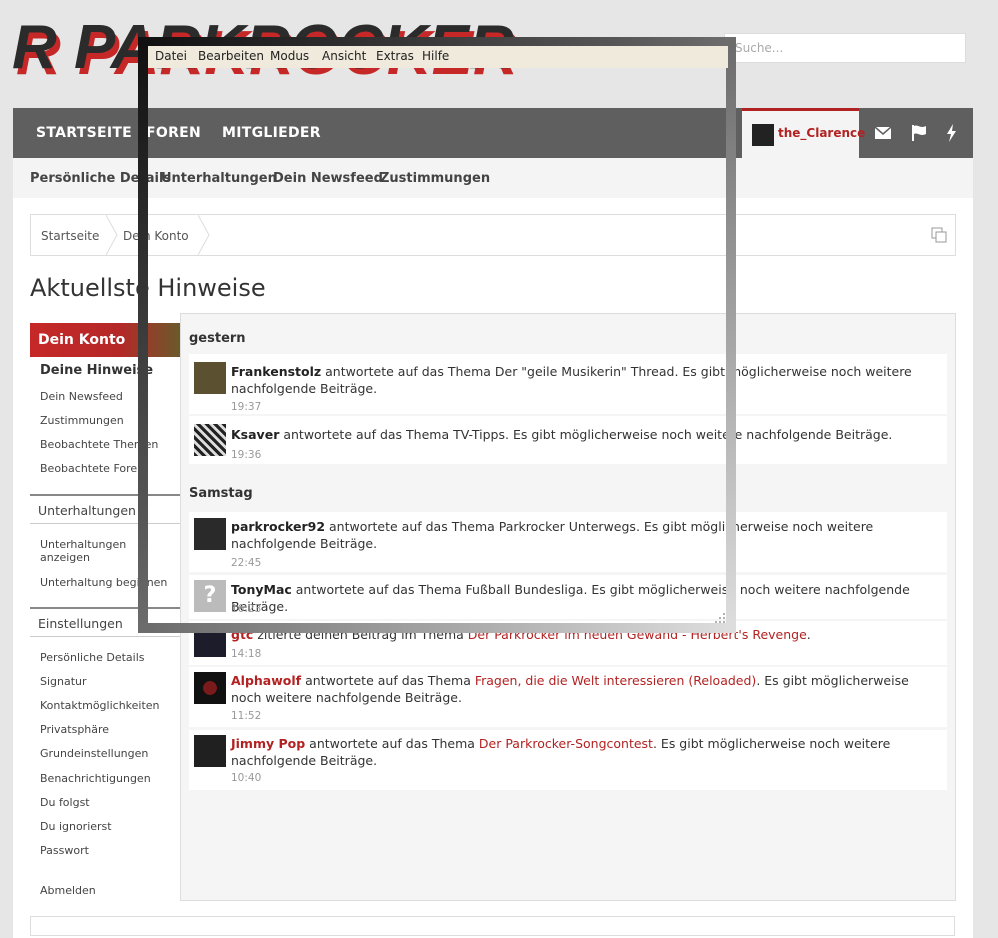  I want to click on sidebar-group-einstellungen: Einstellungen, so click(105, 622).